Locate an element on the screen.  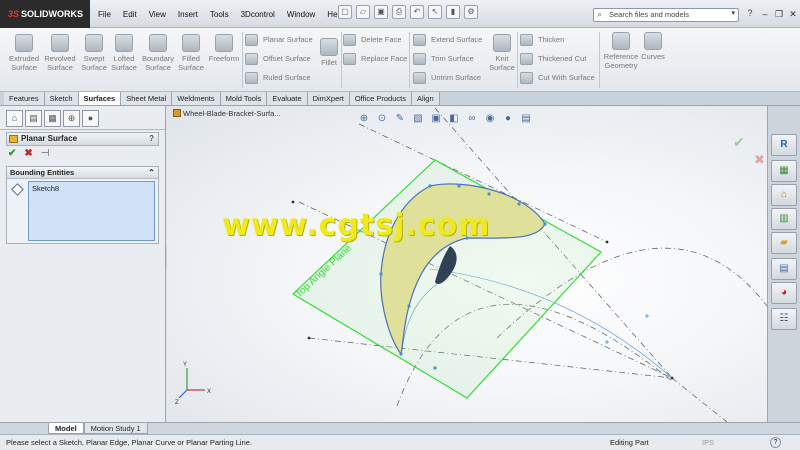
close-icon: ✕ is located at coordinates (793, 14).